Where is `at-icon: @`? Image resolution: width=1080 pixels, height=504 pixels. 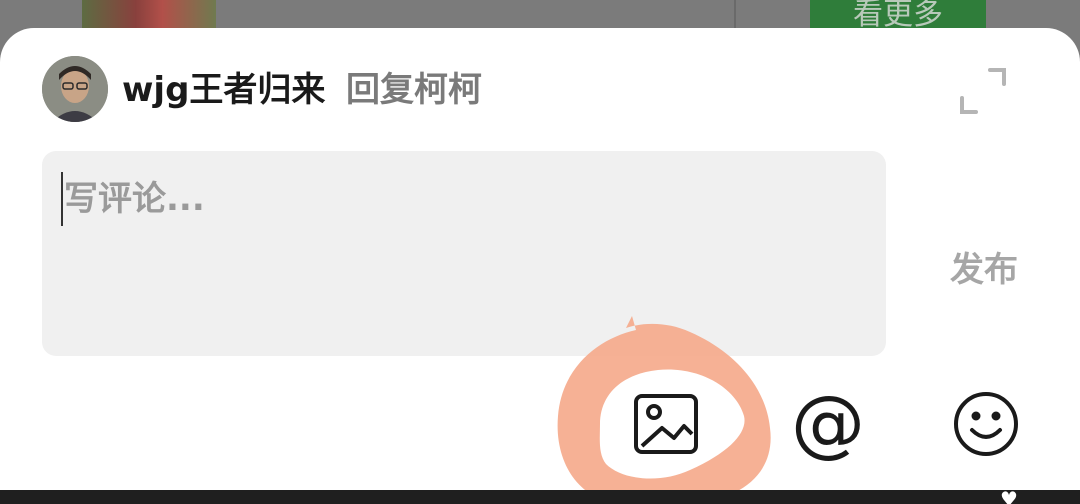
at-icon: @ is located at coordinates (828, 424).